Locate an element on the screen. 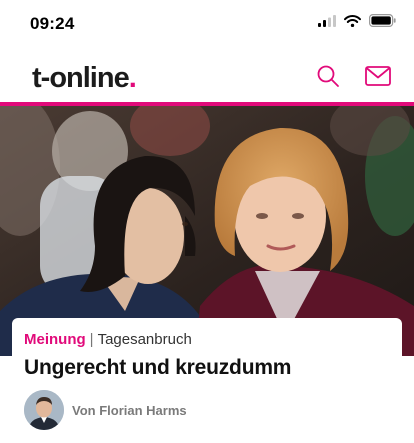 This screenshot has width=414, height=443. search-button is located at coordinates (328, 78).